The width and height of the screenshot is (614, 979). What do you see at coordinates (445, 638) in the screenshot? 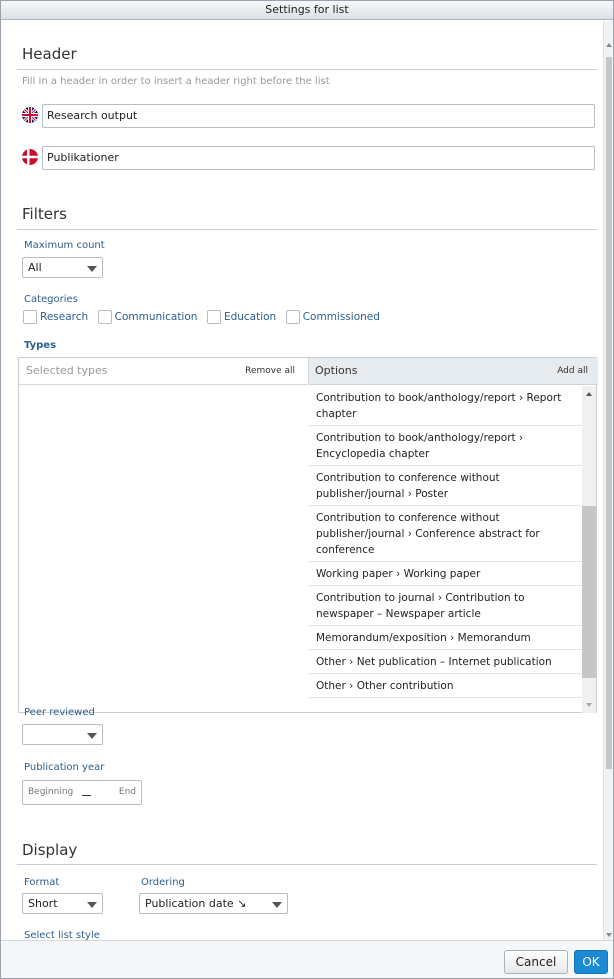
I see `option-item: Memorandum/exposition › Memorandum` at bounding box center [445, 638].